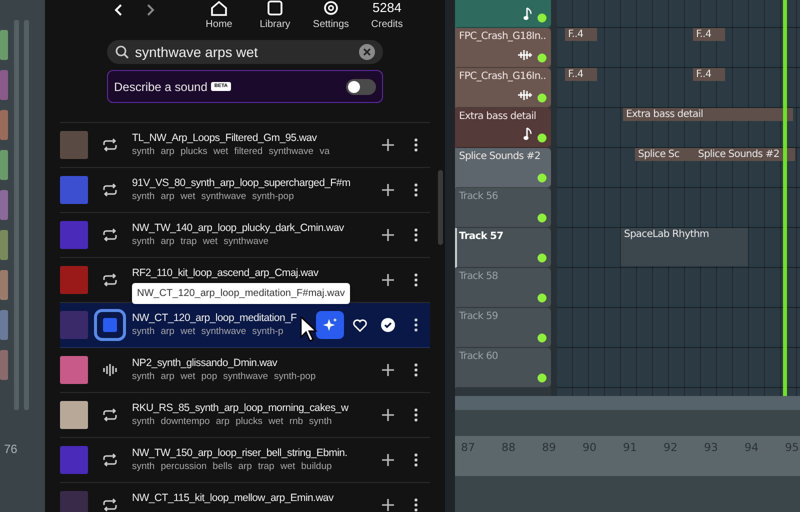 This screenshot has height=512, width=800. What do you see at coordinates (219, 15) in the screenshot?
I see `nav-button: Home` at bounding box center [219, 15].